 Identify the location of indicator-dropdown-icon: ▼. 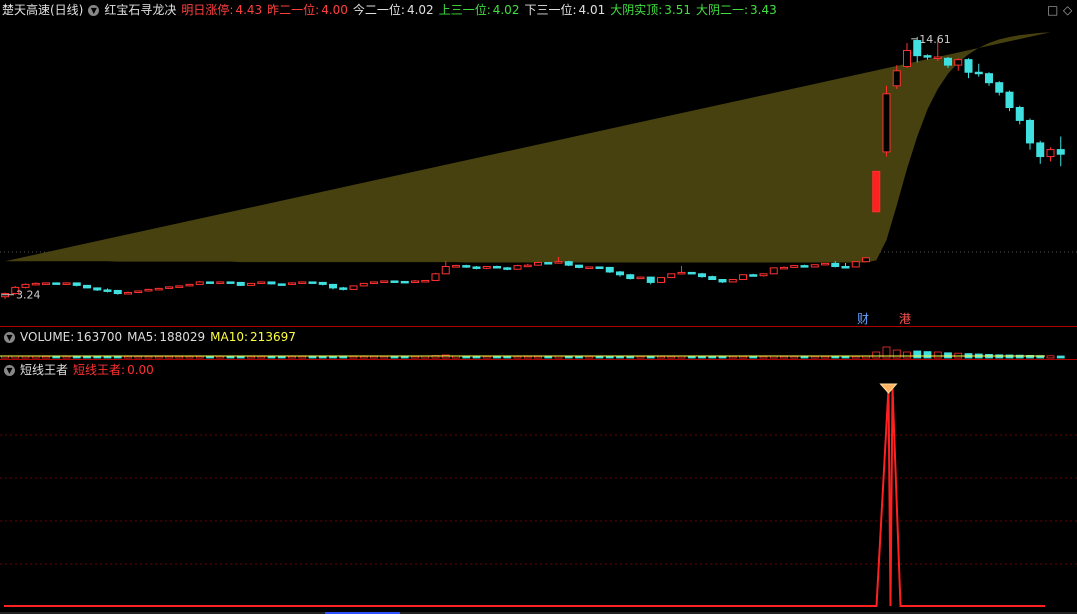
(9, 370).